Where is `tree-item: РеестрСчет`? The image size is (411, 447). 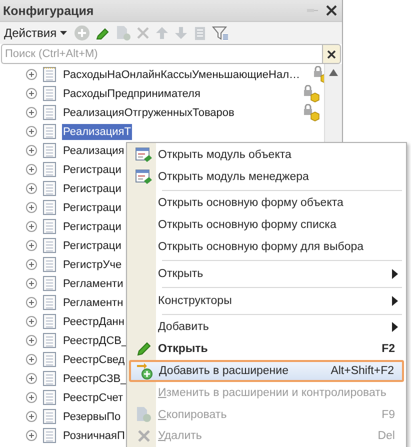
tree-item: РеестрСчет is located at coordinates (93, 398).